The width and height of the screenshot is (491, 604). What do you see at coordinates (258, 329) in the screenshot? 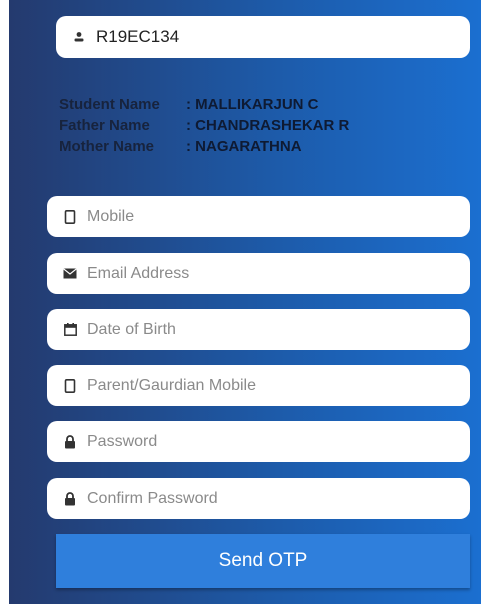
I see `dob-field: Date of Birth` at bounding box center [258, 329].